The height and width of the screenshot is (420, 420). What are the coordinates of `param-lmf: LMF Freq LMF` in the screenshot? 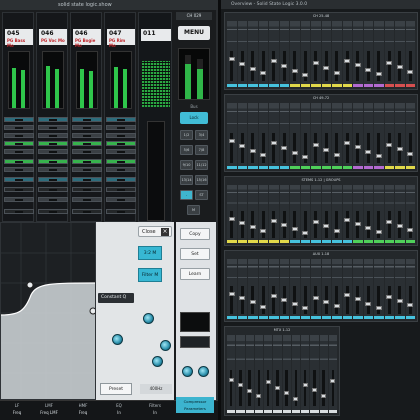 It's located at (49, 411).